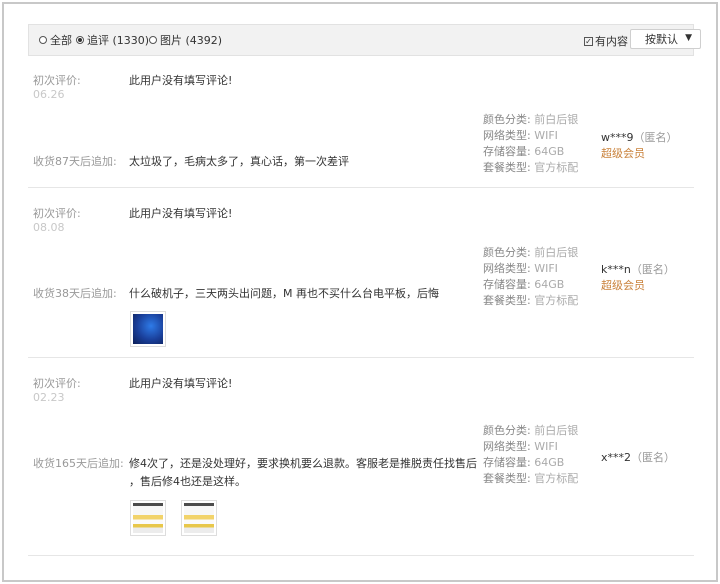 The image size is (720, 584). I want to click on reviewer-name: w***9, so click(617, 137).